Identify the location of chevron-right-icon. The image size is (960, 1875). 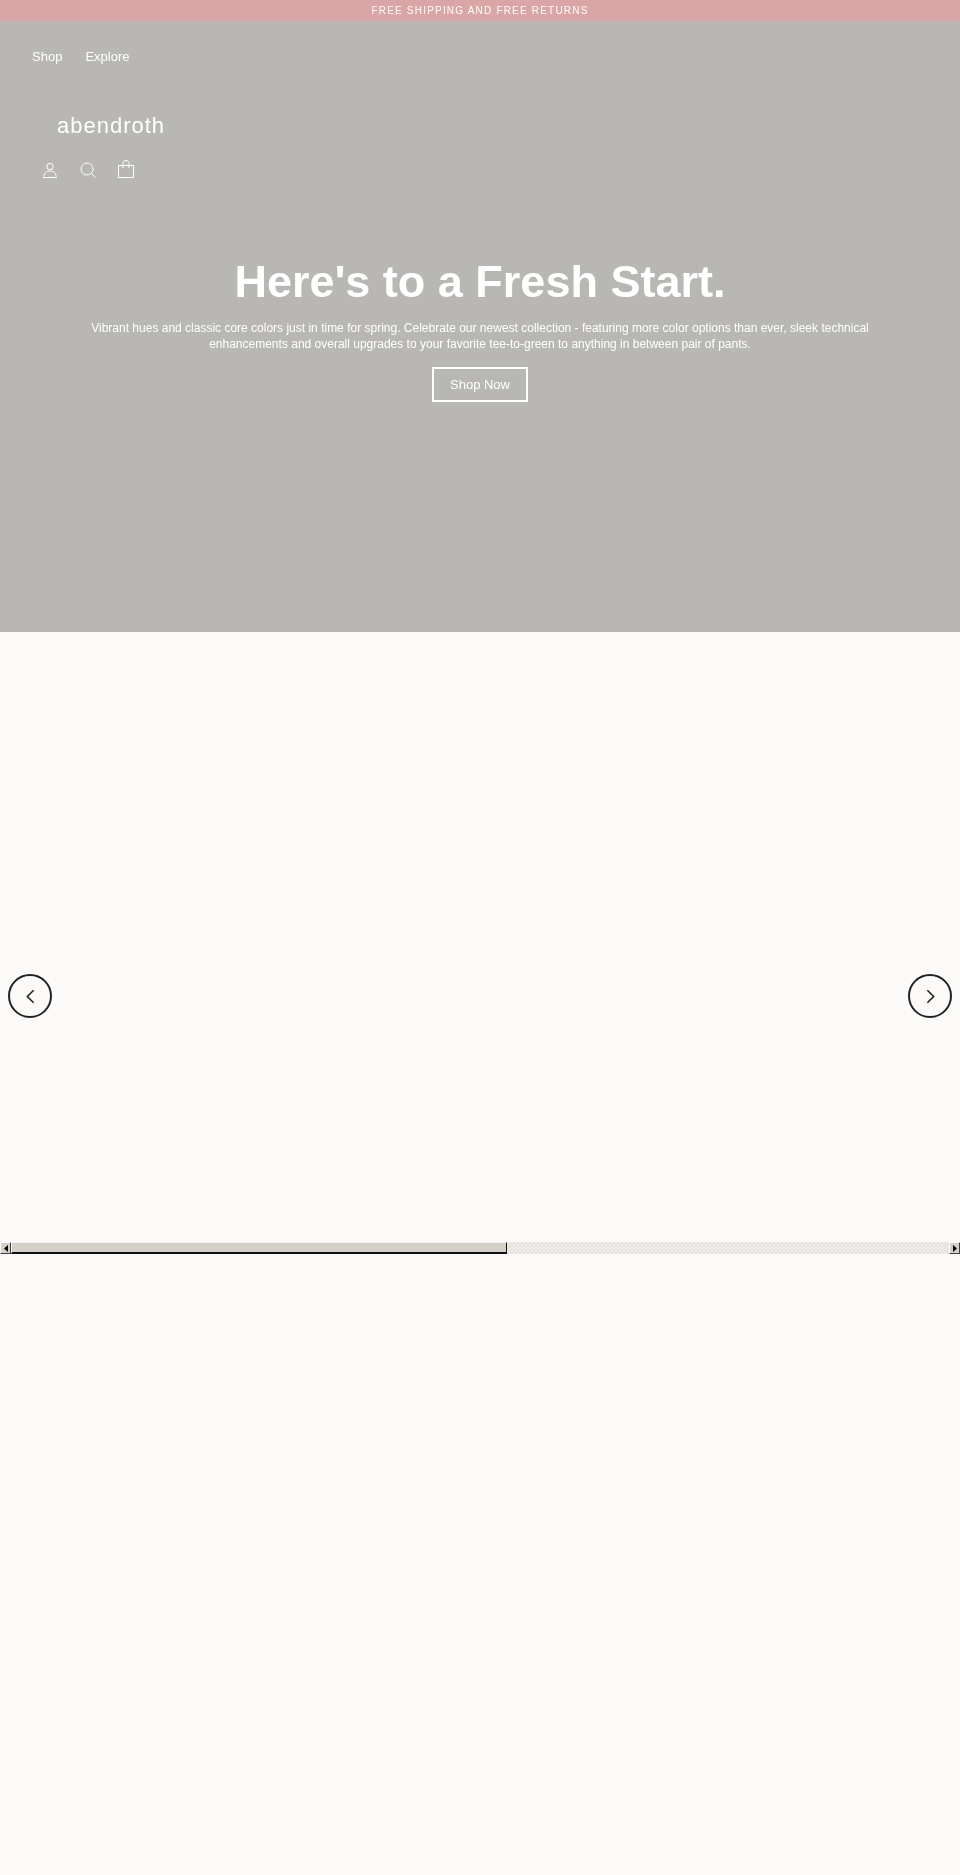
(930, 996).